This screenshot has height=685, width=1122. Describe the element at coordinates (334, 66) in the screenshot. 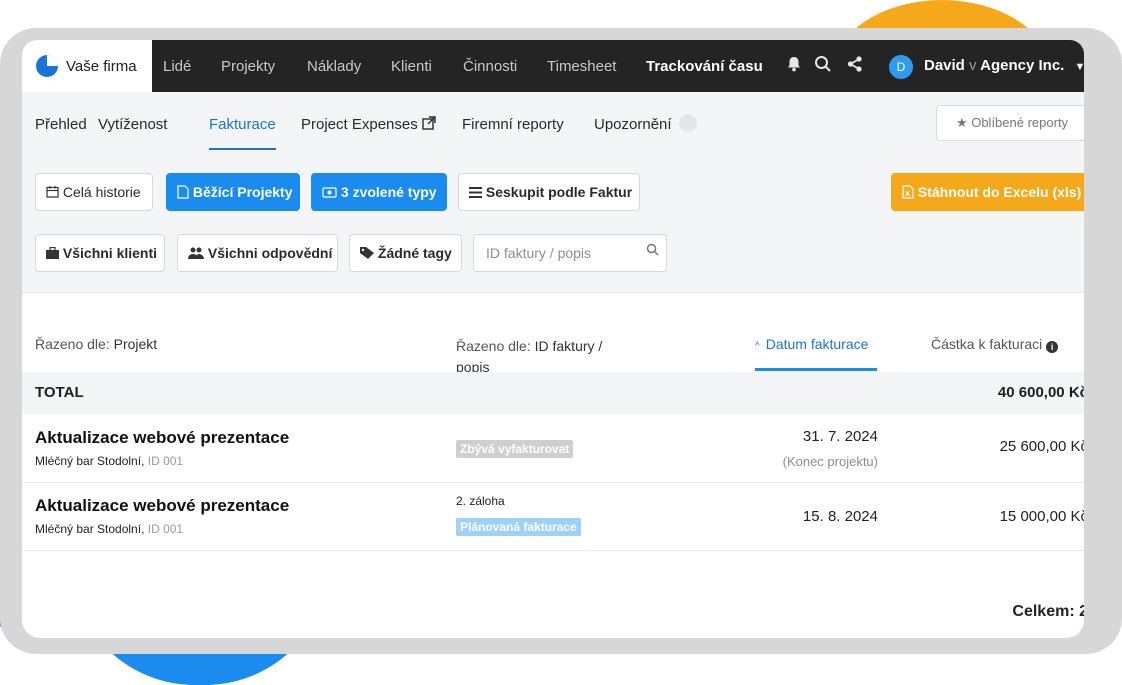

I see `nav-item-costs: Náklady` at that location.